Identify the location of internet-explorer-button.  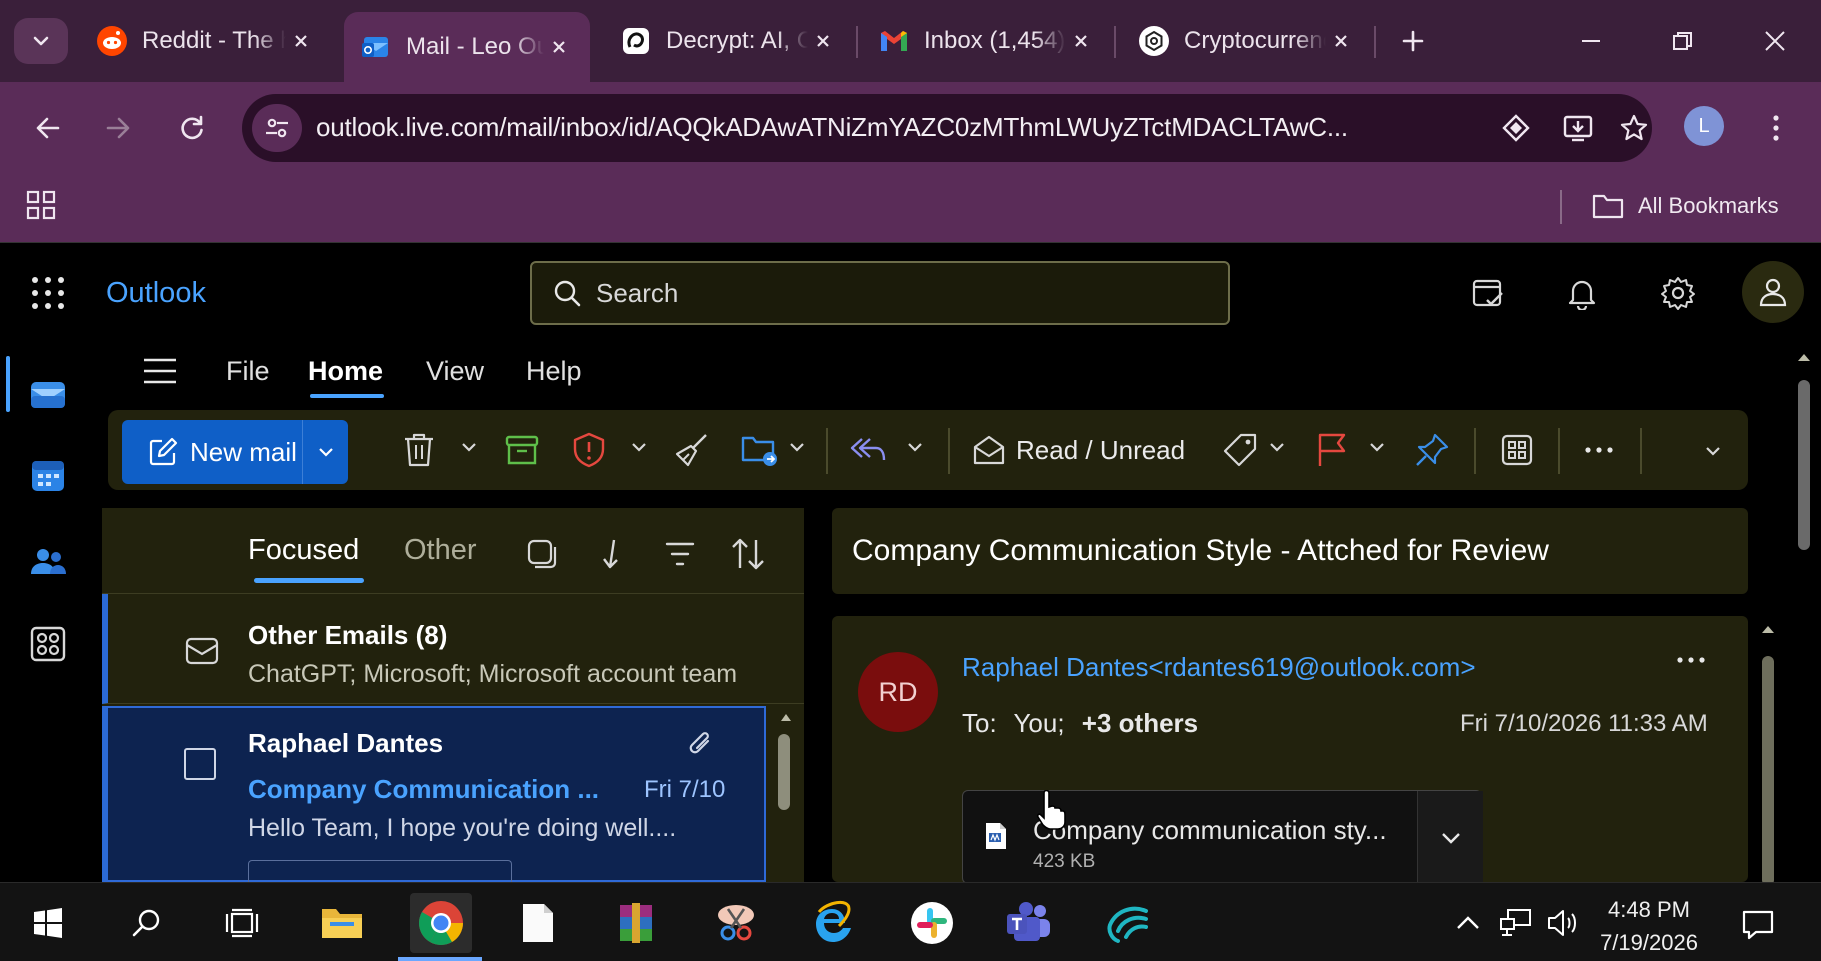
(832, 923).